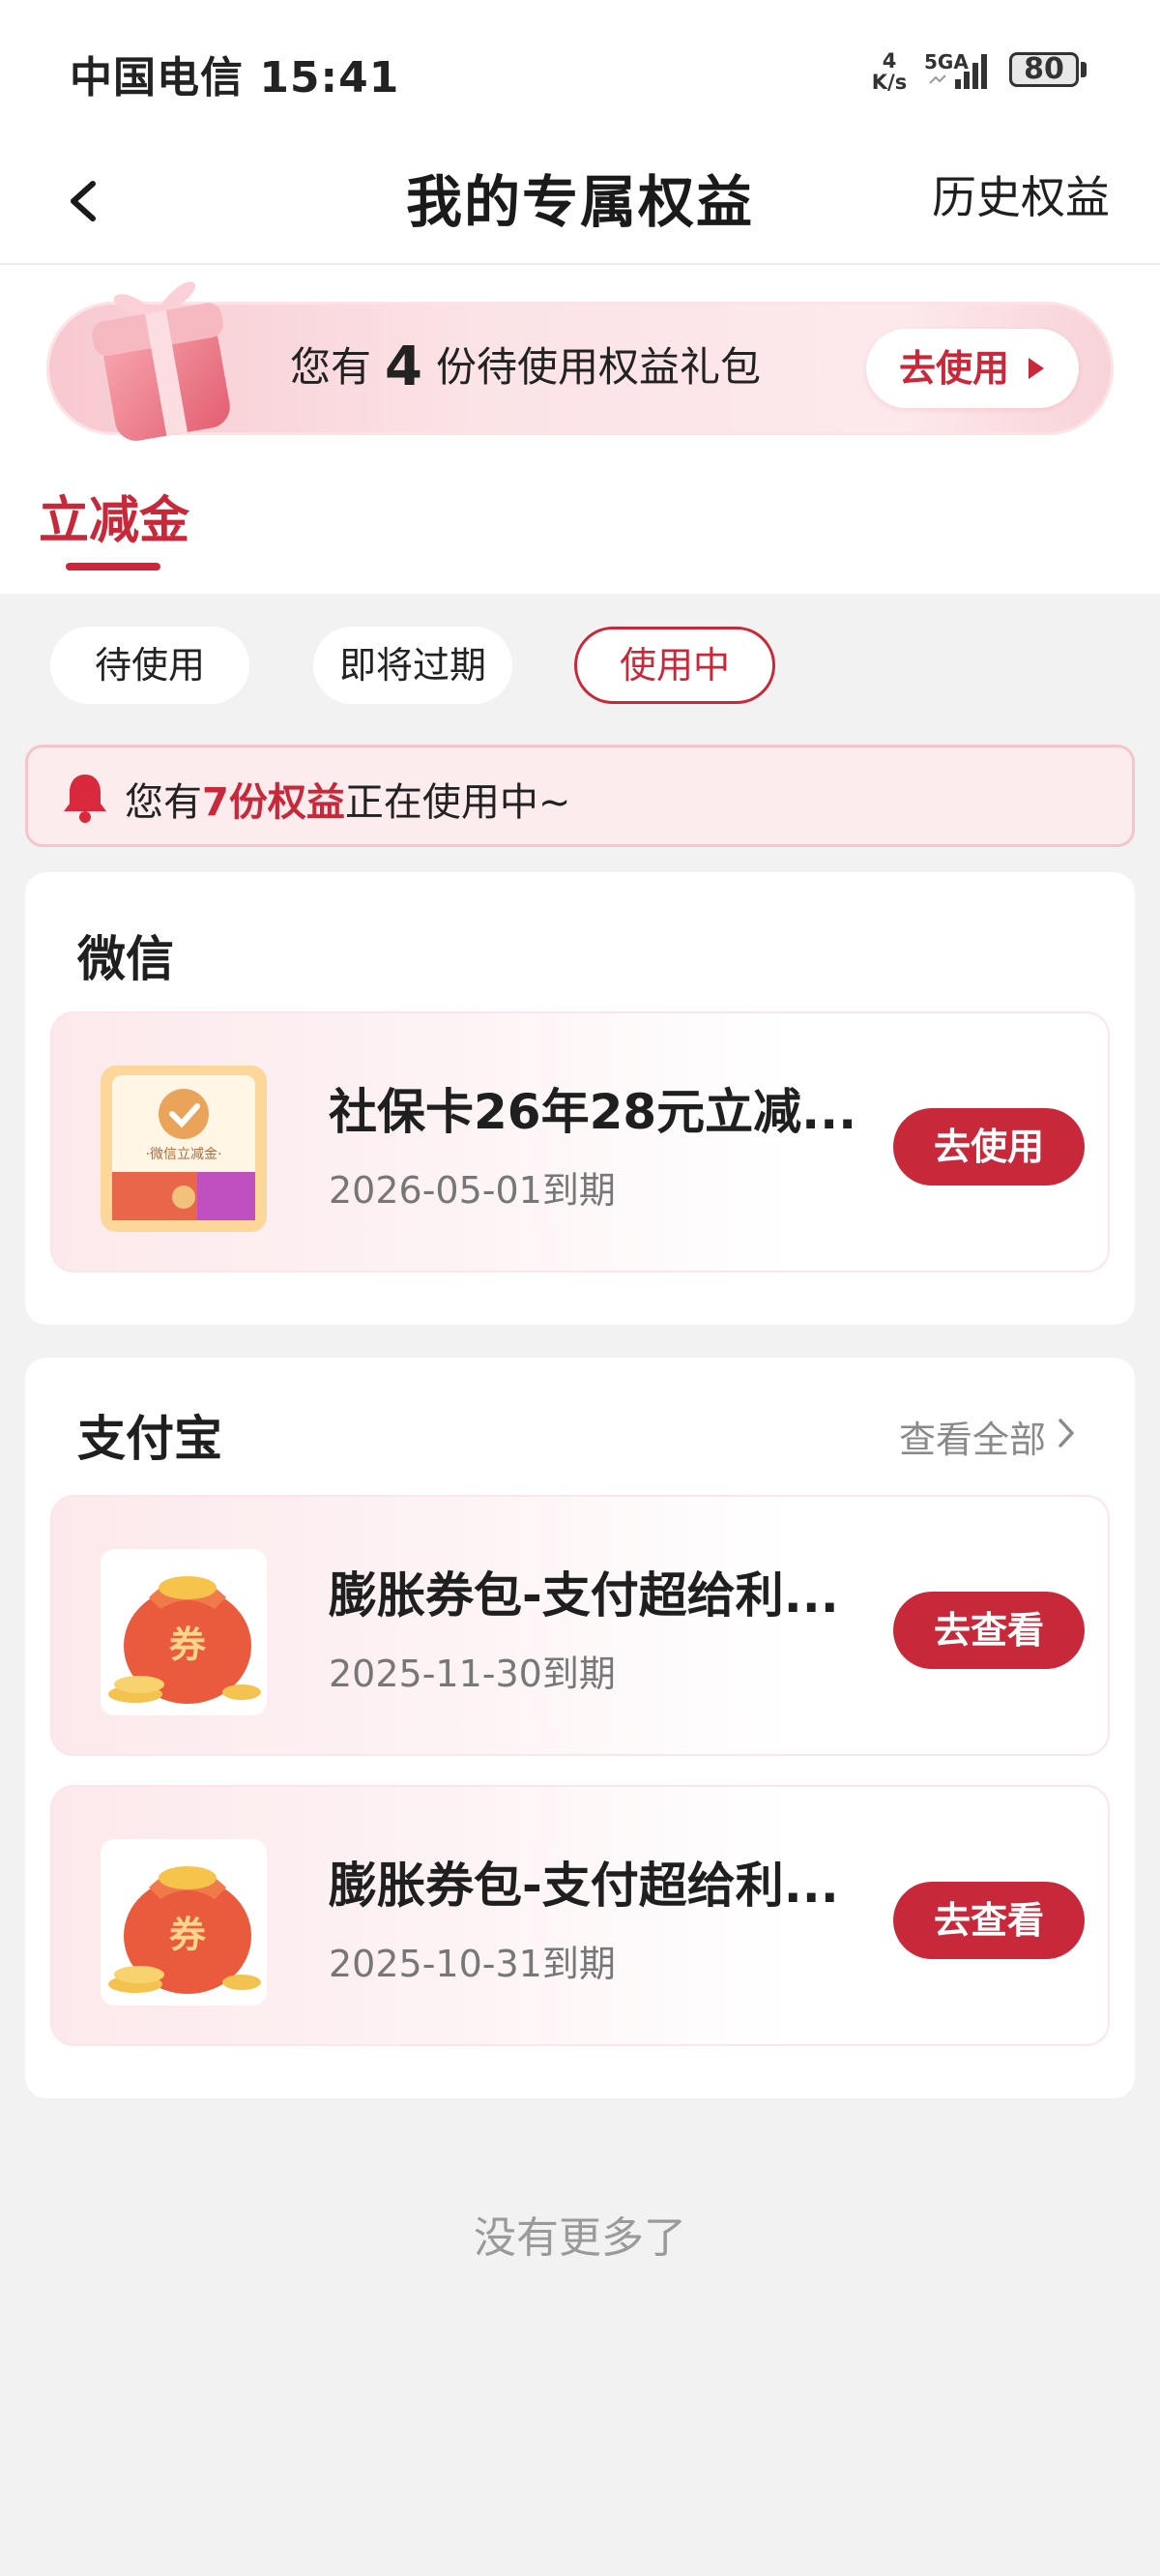 The image size is (1160, 2576). Describe the element at coordinates (598, 367) in the screenshot. I see `gift-text-suffix: 份待使用权益礼包` at that location.